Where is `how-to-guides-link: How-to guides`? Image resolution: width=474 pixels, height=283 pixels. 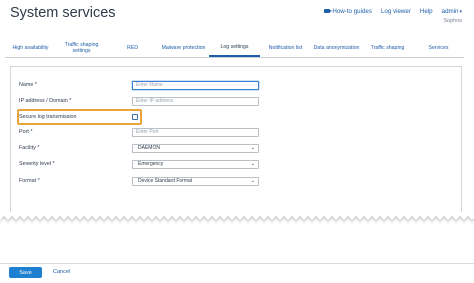 how-to-guides-link: How-to guides is located at coordinates (348, 11).